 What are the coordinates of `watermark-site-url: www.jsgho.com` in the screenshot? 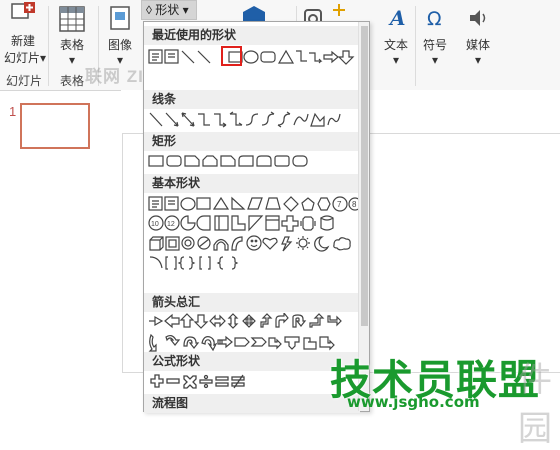 It's located at (413, 402).